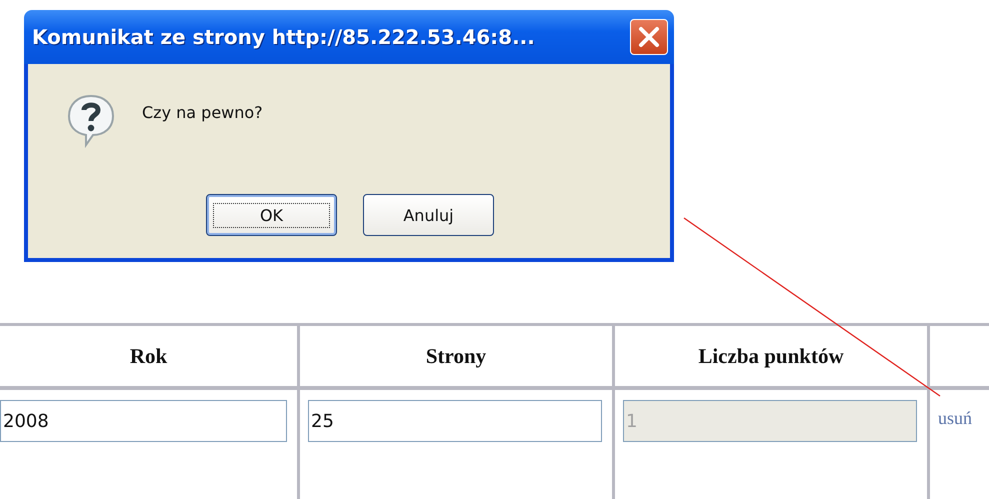  What do you see at coordinates (455, 421) in the screenshot?
I see `input-field: 25` at bounding box center [455, 421].